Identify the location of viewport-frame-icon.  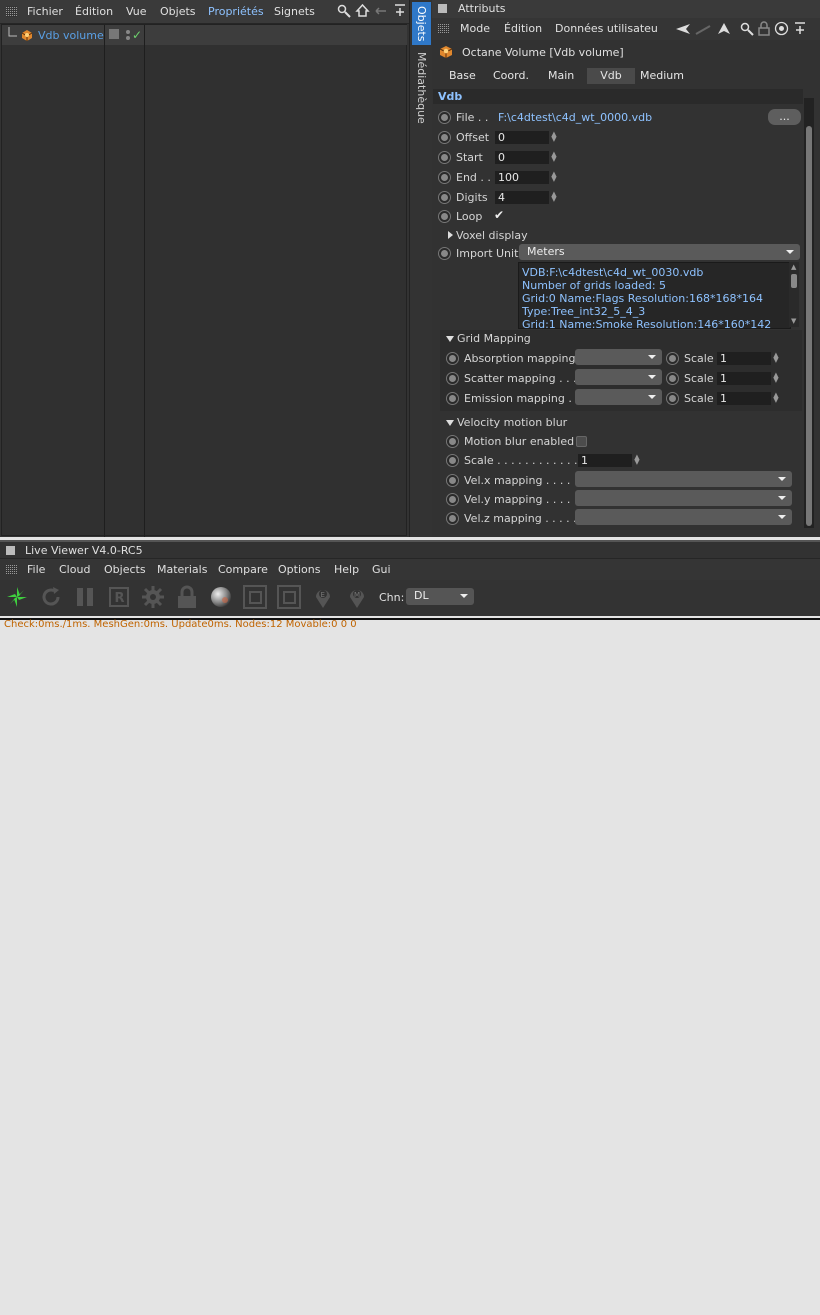
(255, 597).